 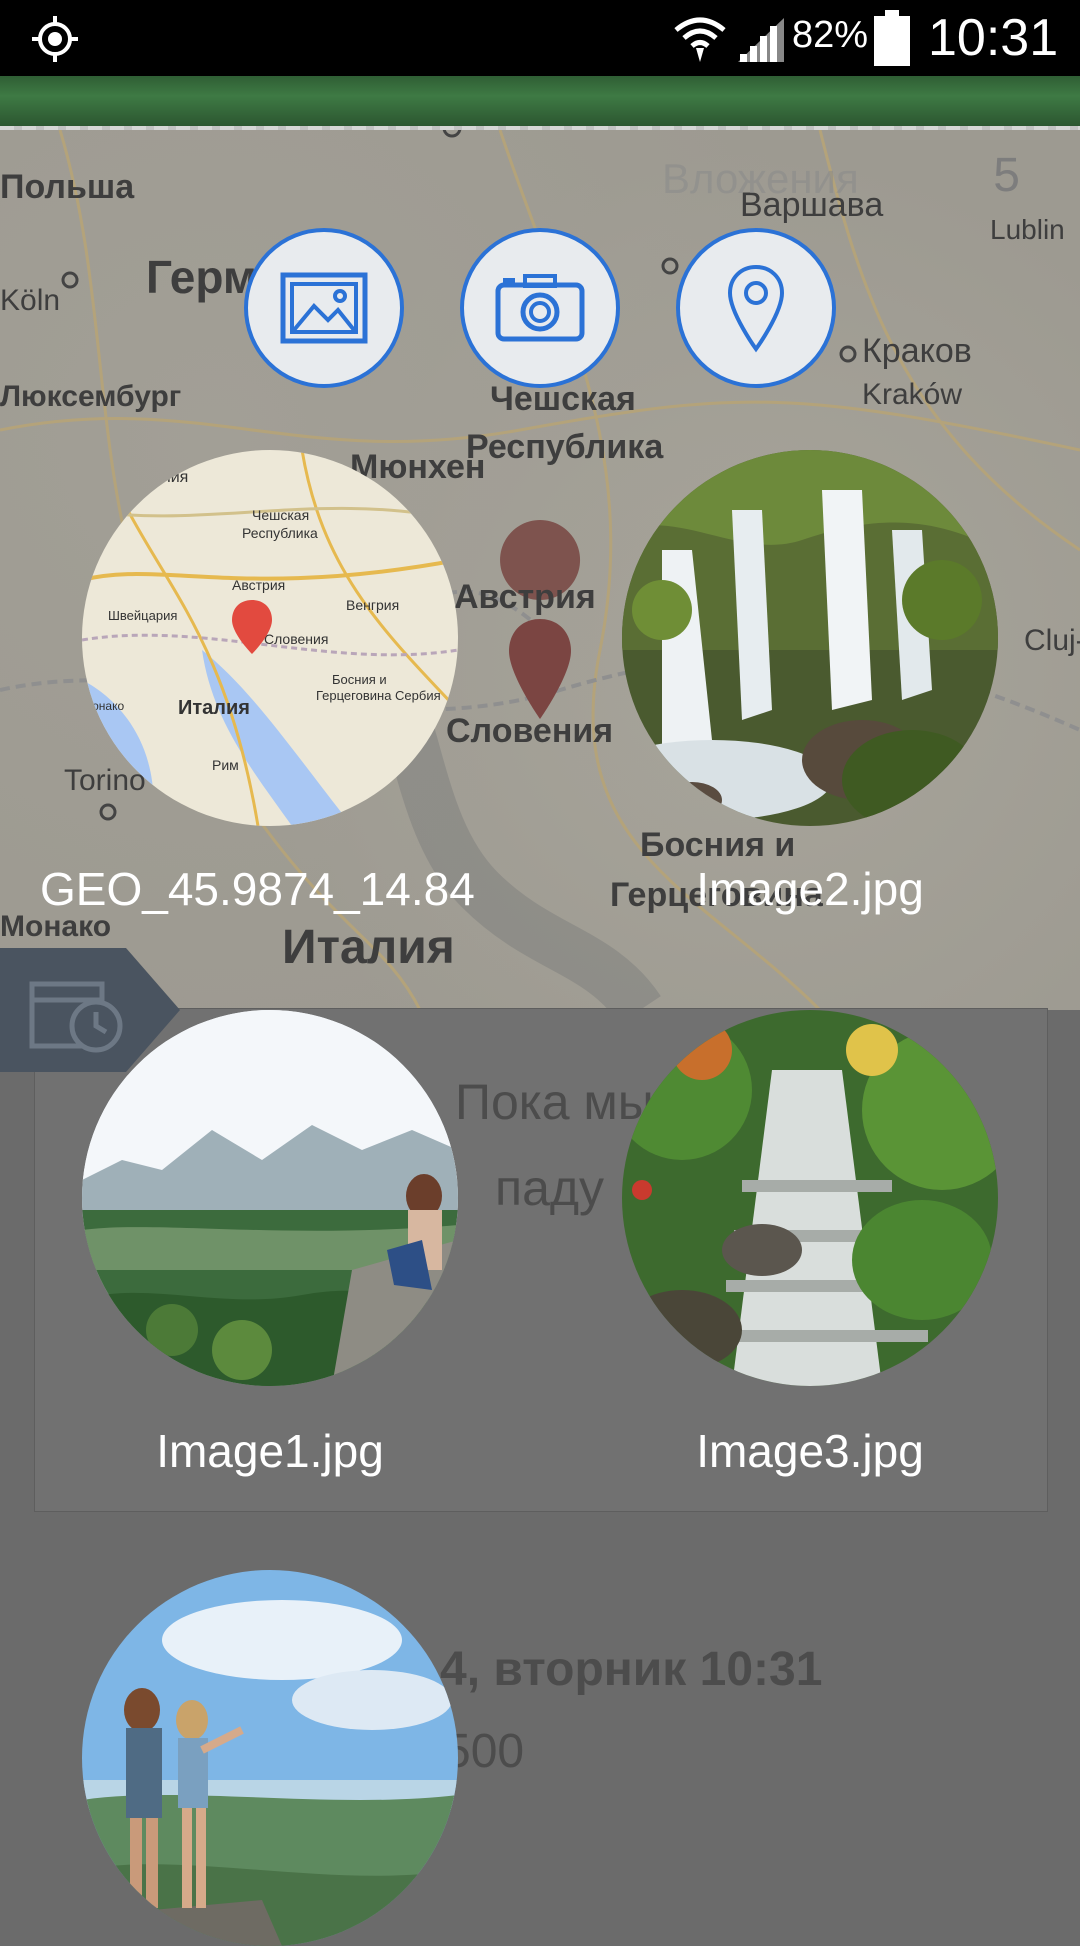 What do you see at coordinates (525, 597) in the screenshot?
I see `map-label: Австрия` at bounding box center [525, 597].